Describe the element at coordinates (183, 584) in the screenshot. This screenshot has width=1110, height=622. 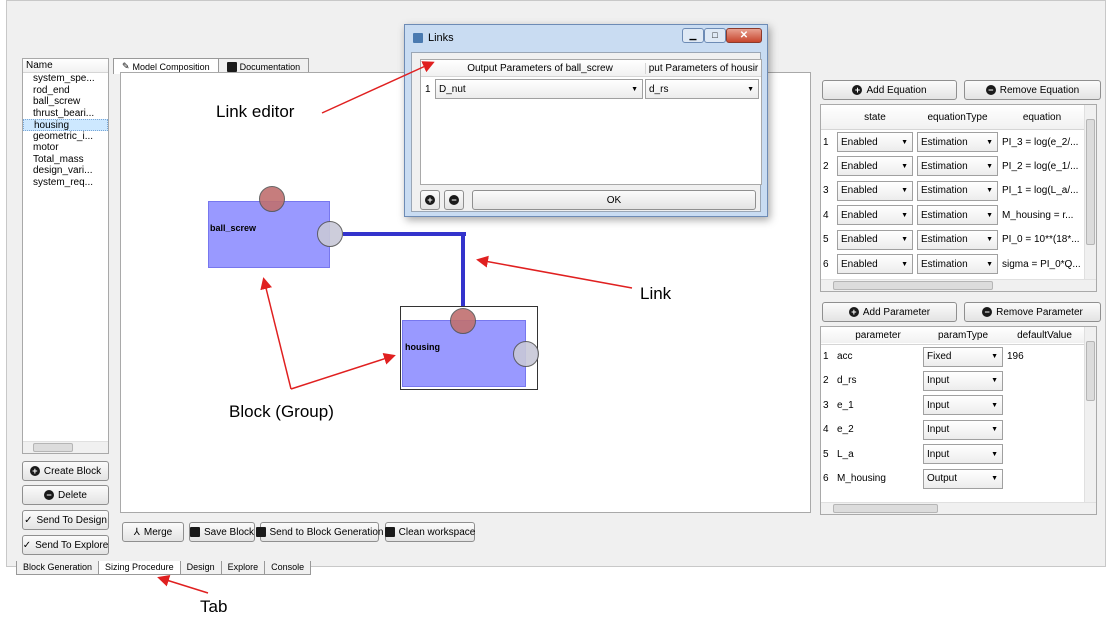
I see `arrow-tab` at that location.